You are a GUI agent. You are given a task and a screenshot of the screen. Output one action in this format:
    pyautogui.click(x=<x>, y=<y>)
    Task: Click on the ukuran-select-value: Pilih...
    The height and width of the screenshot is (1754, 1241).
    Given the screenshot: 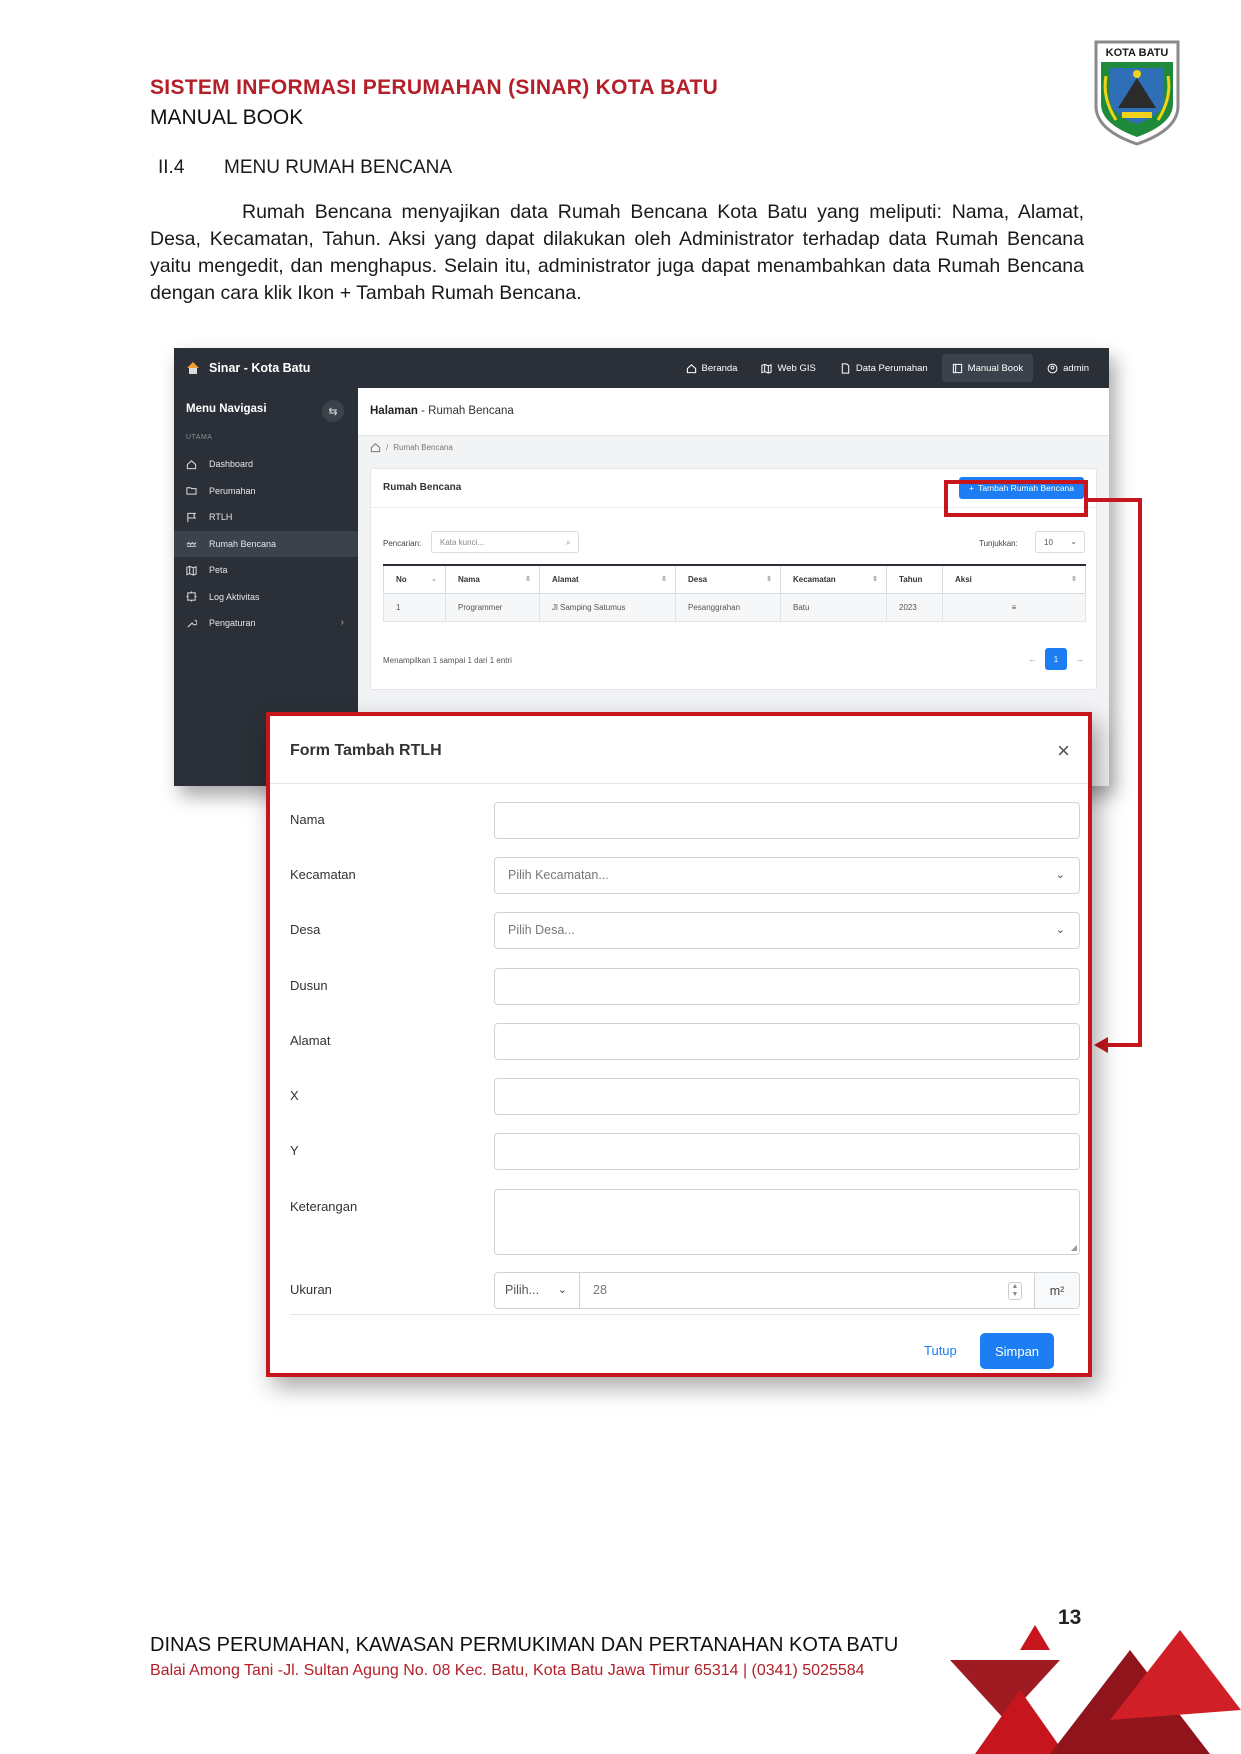 What is the action you would take?
    pyautogui.click(x=522, y=1290)
    